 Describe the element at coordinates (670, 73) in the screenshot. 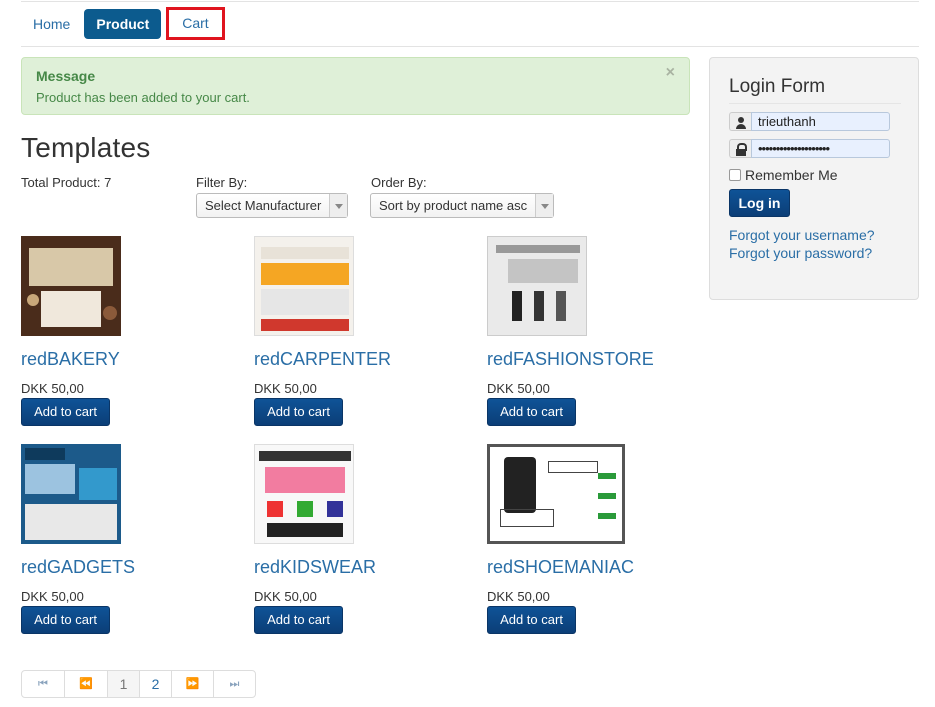

I see `alert-close-icon: ×` at that location.